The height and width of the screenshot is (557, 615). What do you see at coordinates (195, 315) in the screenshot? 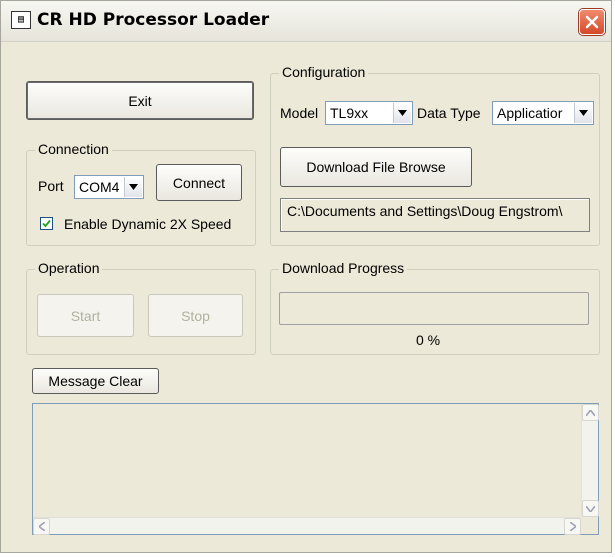
I see `stop-button: Stop` at bounding box center [195, 315].